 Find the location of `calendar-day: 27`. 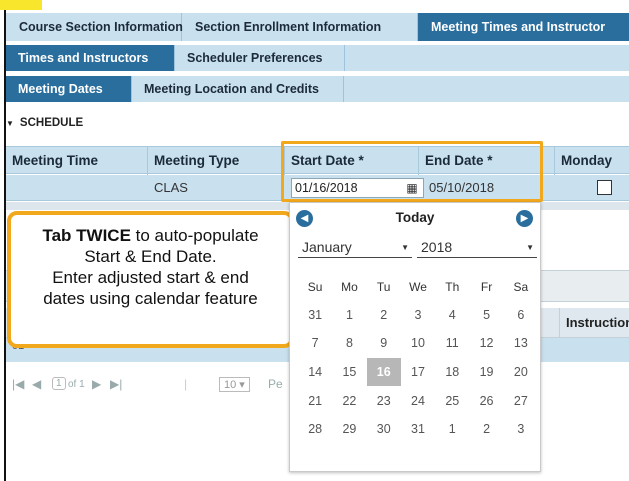

calendar-day: 27 is located at coordinates (521, 401).